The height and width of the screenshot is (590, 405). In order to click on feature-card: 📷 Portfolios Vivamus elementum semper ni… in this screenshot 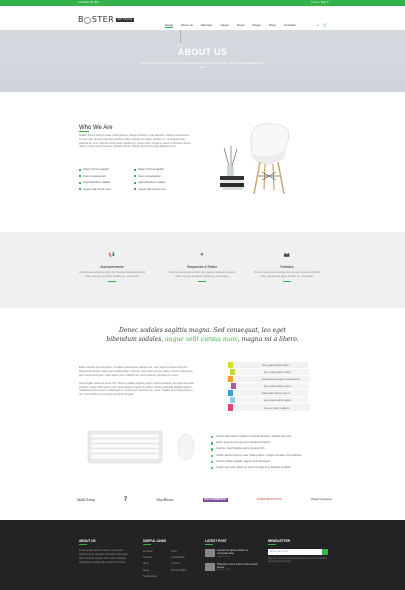, I will do `click(287, 267)`.